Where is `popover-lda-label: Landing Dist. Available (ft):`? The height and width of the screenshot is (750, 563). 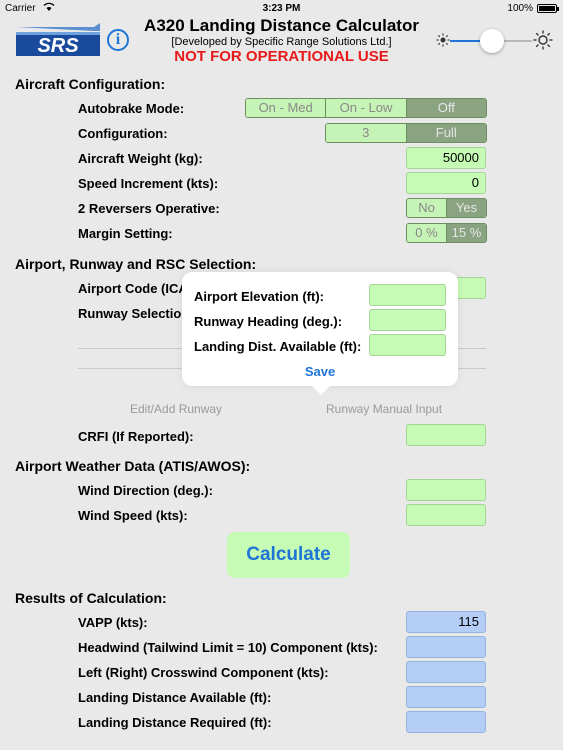 popover-lda-label: Landing Dist. Available (ft): is located at coordinates (278, 346).